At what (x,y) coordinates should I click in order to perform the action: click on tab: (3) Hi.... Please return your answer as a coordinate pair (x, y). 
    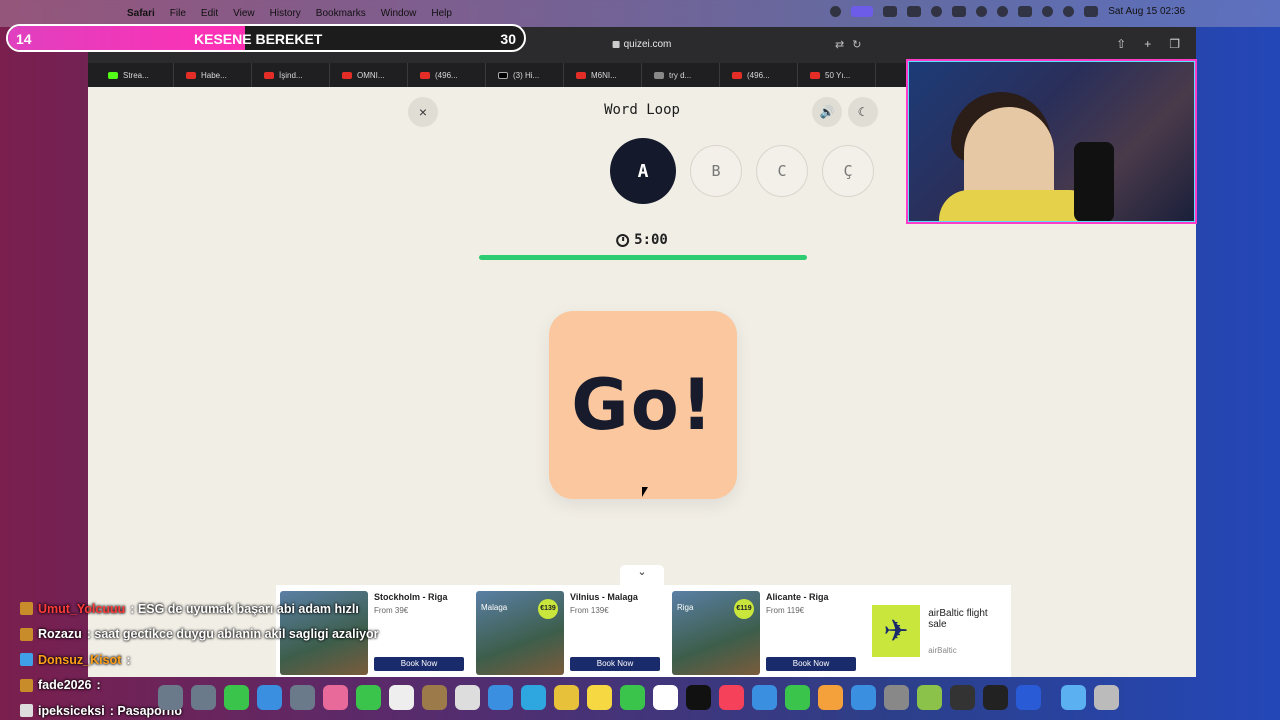
    Looking at the image, I should click on (525, 75).